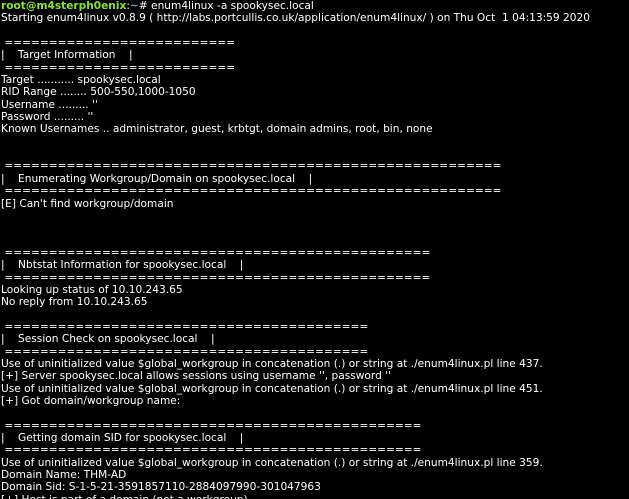 Image resolution: width=629 pixels, height=499 pixels. What do you see at coordinates (134, 6) in the screenshot?
I see `prompt-path: ~` at bounding box center [134, 6].